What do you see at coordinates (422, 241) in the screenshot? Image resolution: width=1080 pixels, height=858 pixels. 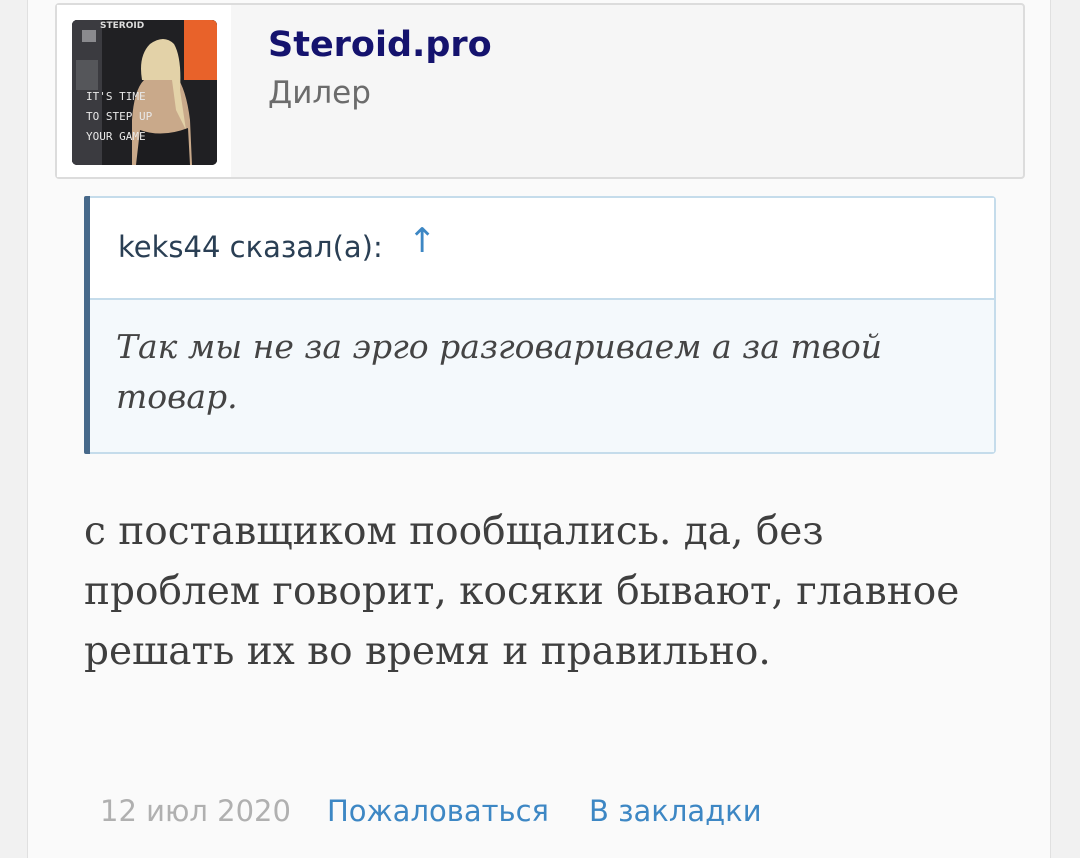 I see `jump-to-quote-arrow-icon: ↑` at bounding box center [422, 241].